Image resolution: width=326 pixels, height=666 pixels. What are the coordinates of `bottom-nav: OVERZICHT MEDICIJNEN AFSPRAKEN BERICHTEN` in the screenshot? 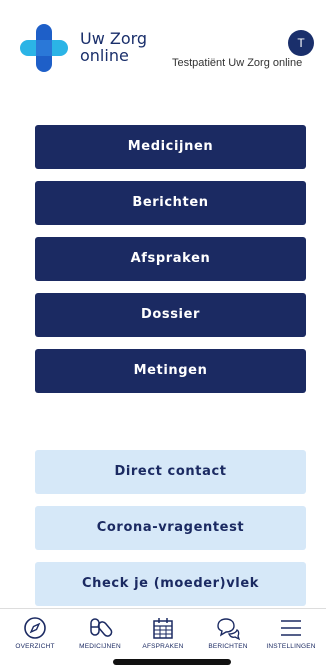 It's located at (163, 637).